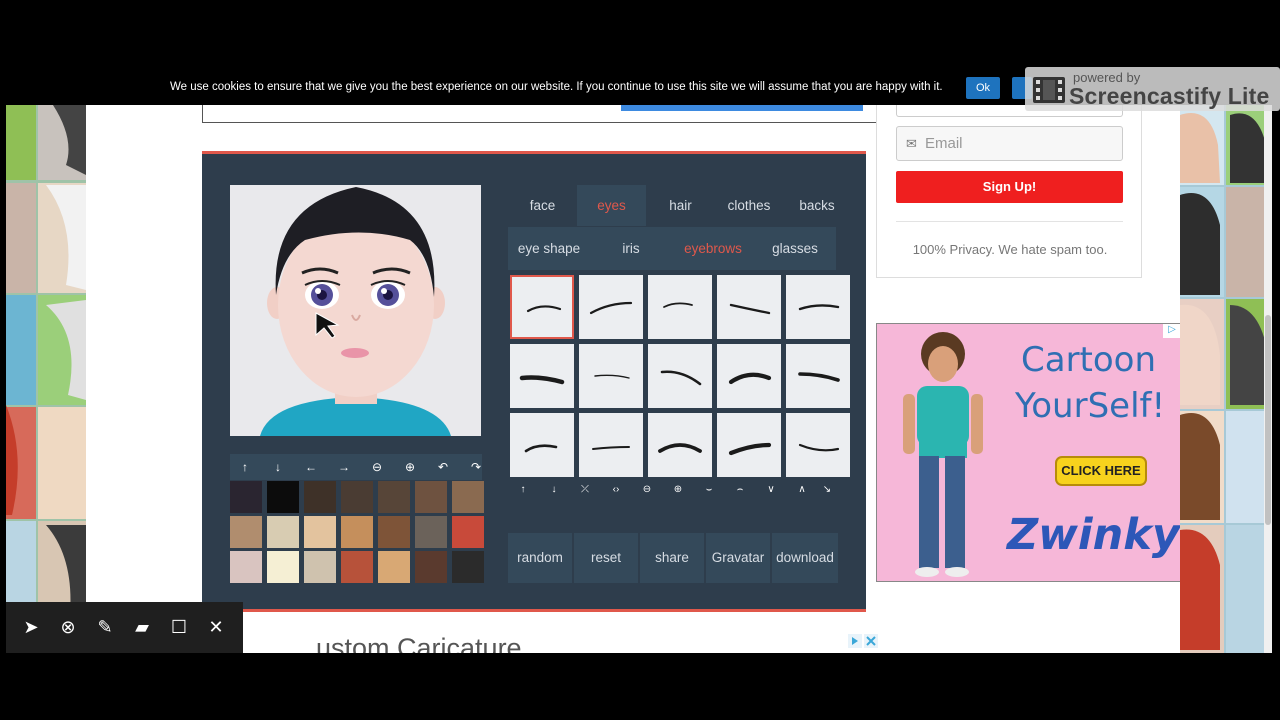  What do you see at coordinates (827, 490) in the screenshot?
I see `rotate-icon: ↘` at bounding box center [827, 490].